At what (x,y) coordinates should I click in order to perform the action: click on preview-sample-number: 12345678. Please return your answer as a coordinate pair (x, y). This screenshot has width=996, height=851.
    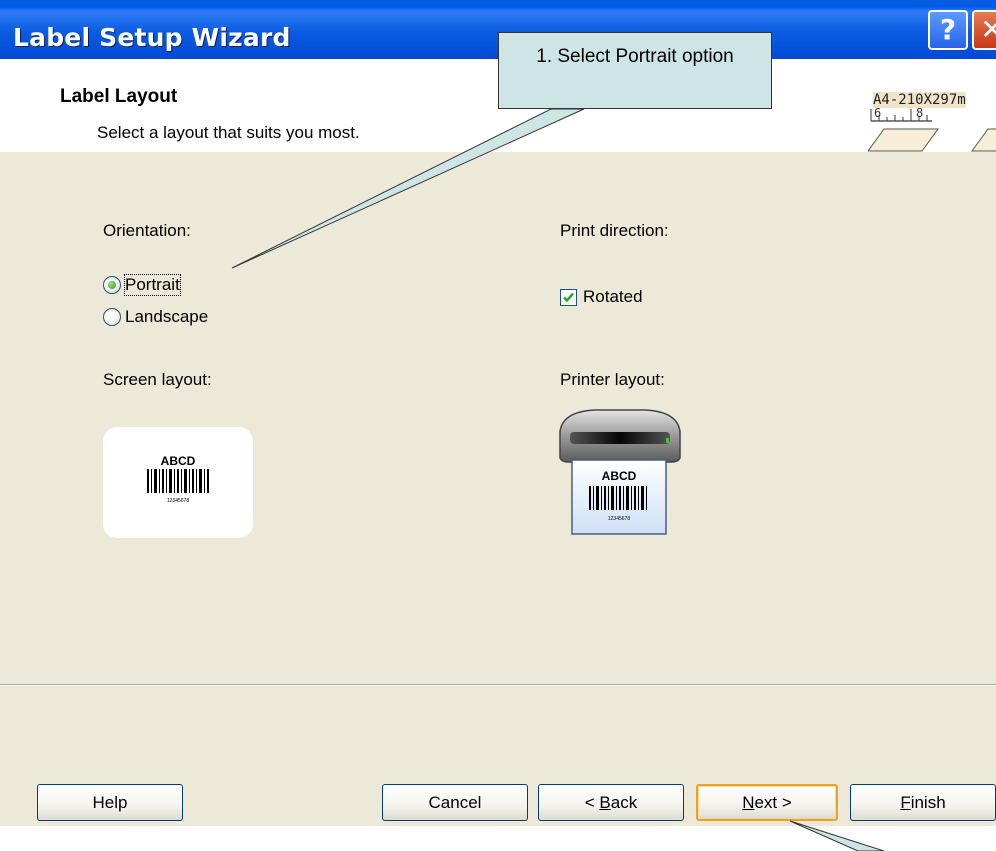
    Looking at the image, I should click on (178, 501).